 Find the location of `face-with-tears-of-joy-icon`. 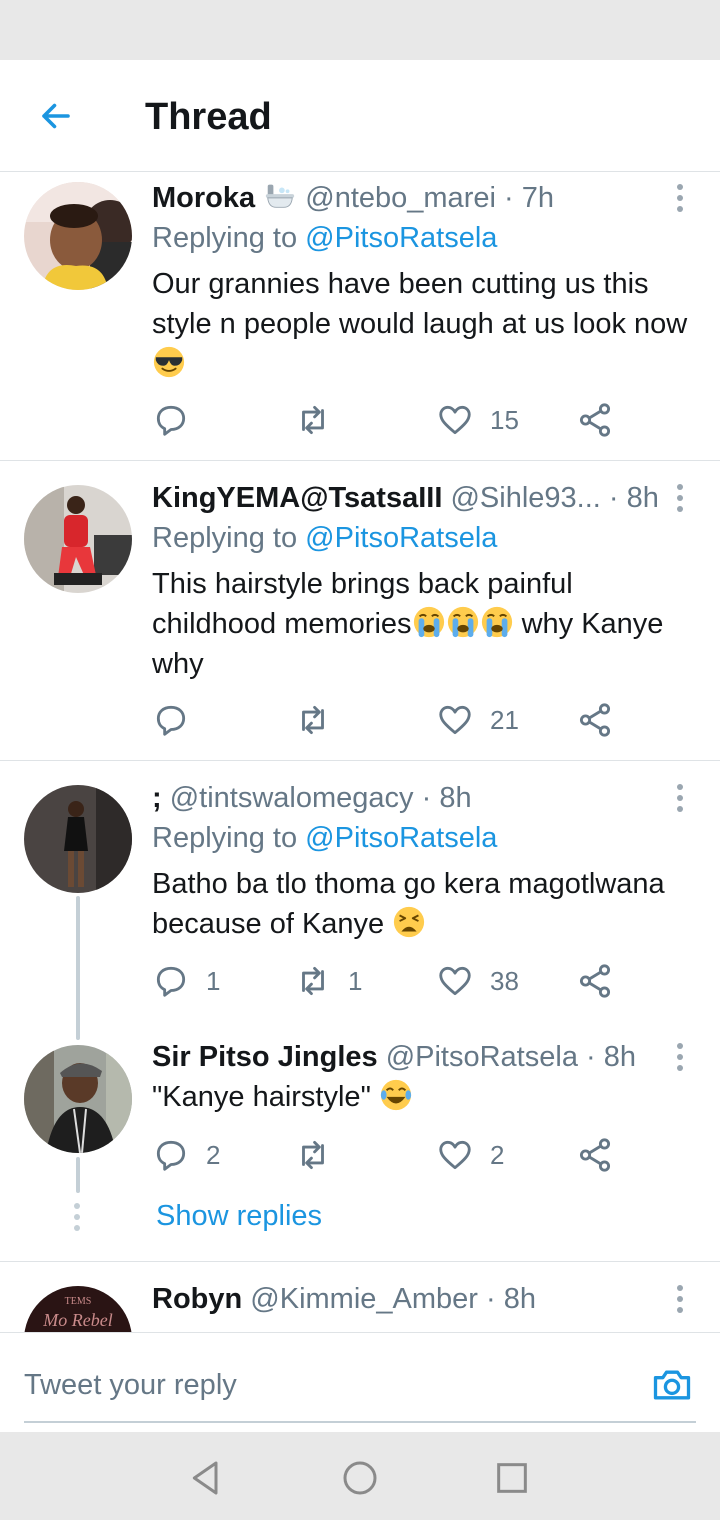

face-with-tears-of-joy-icon is located at coordinates (396, 1095).